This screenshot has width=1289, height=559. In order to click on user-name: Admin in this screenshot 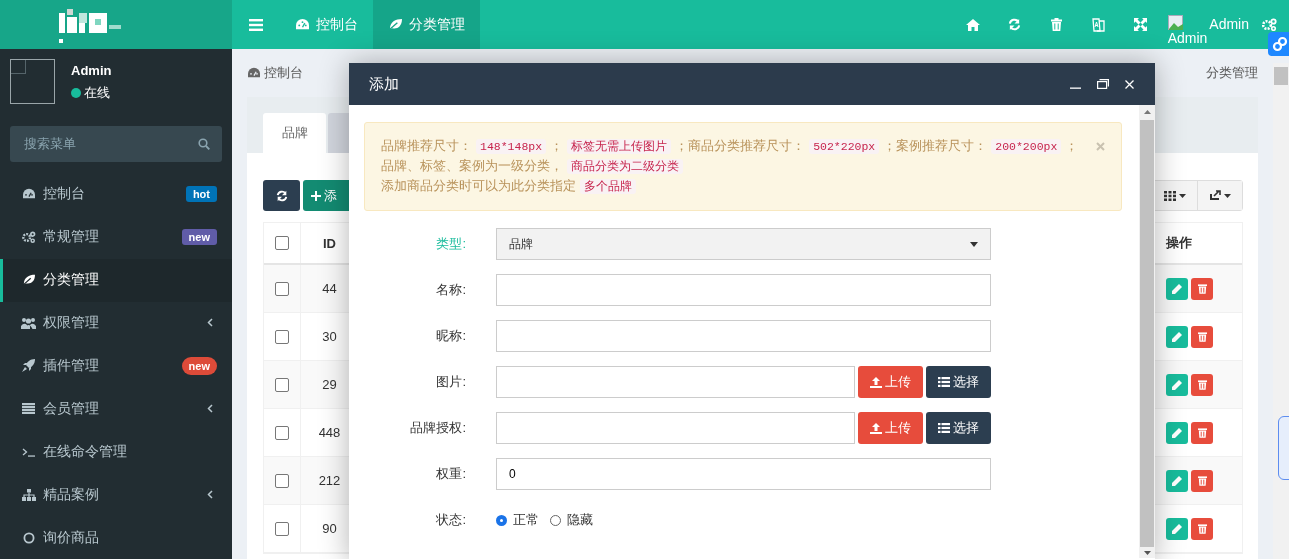, I will do `click(91, 70)`.